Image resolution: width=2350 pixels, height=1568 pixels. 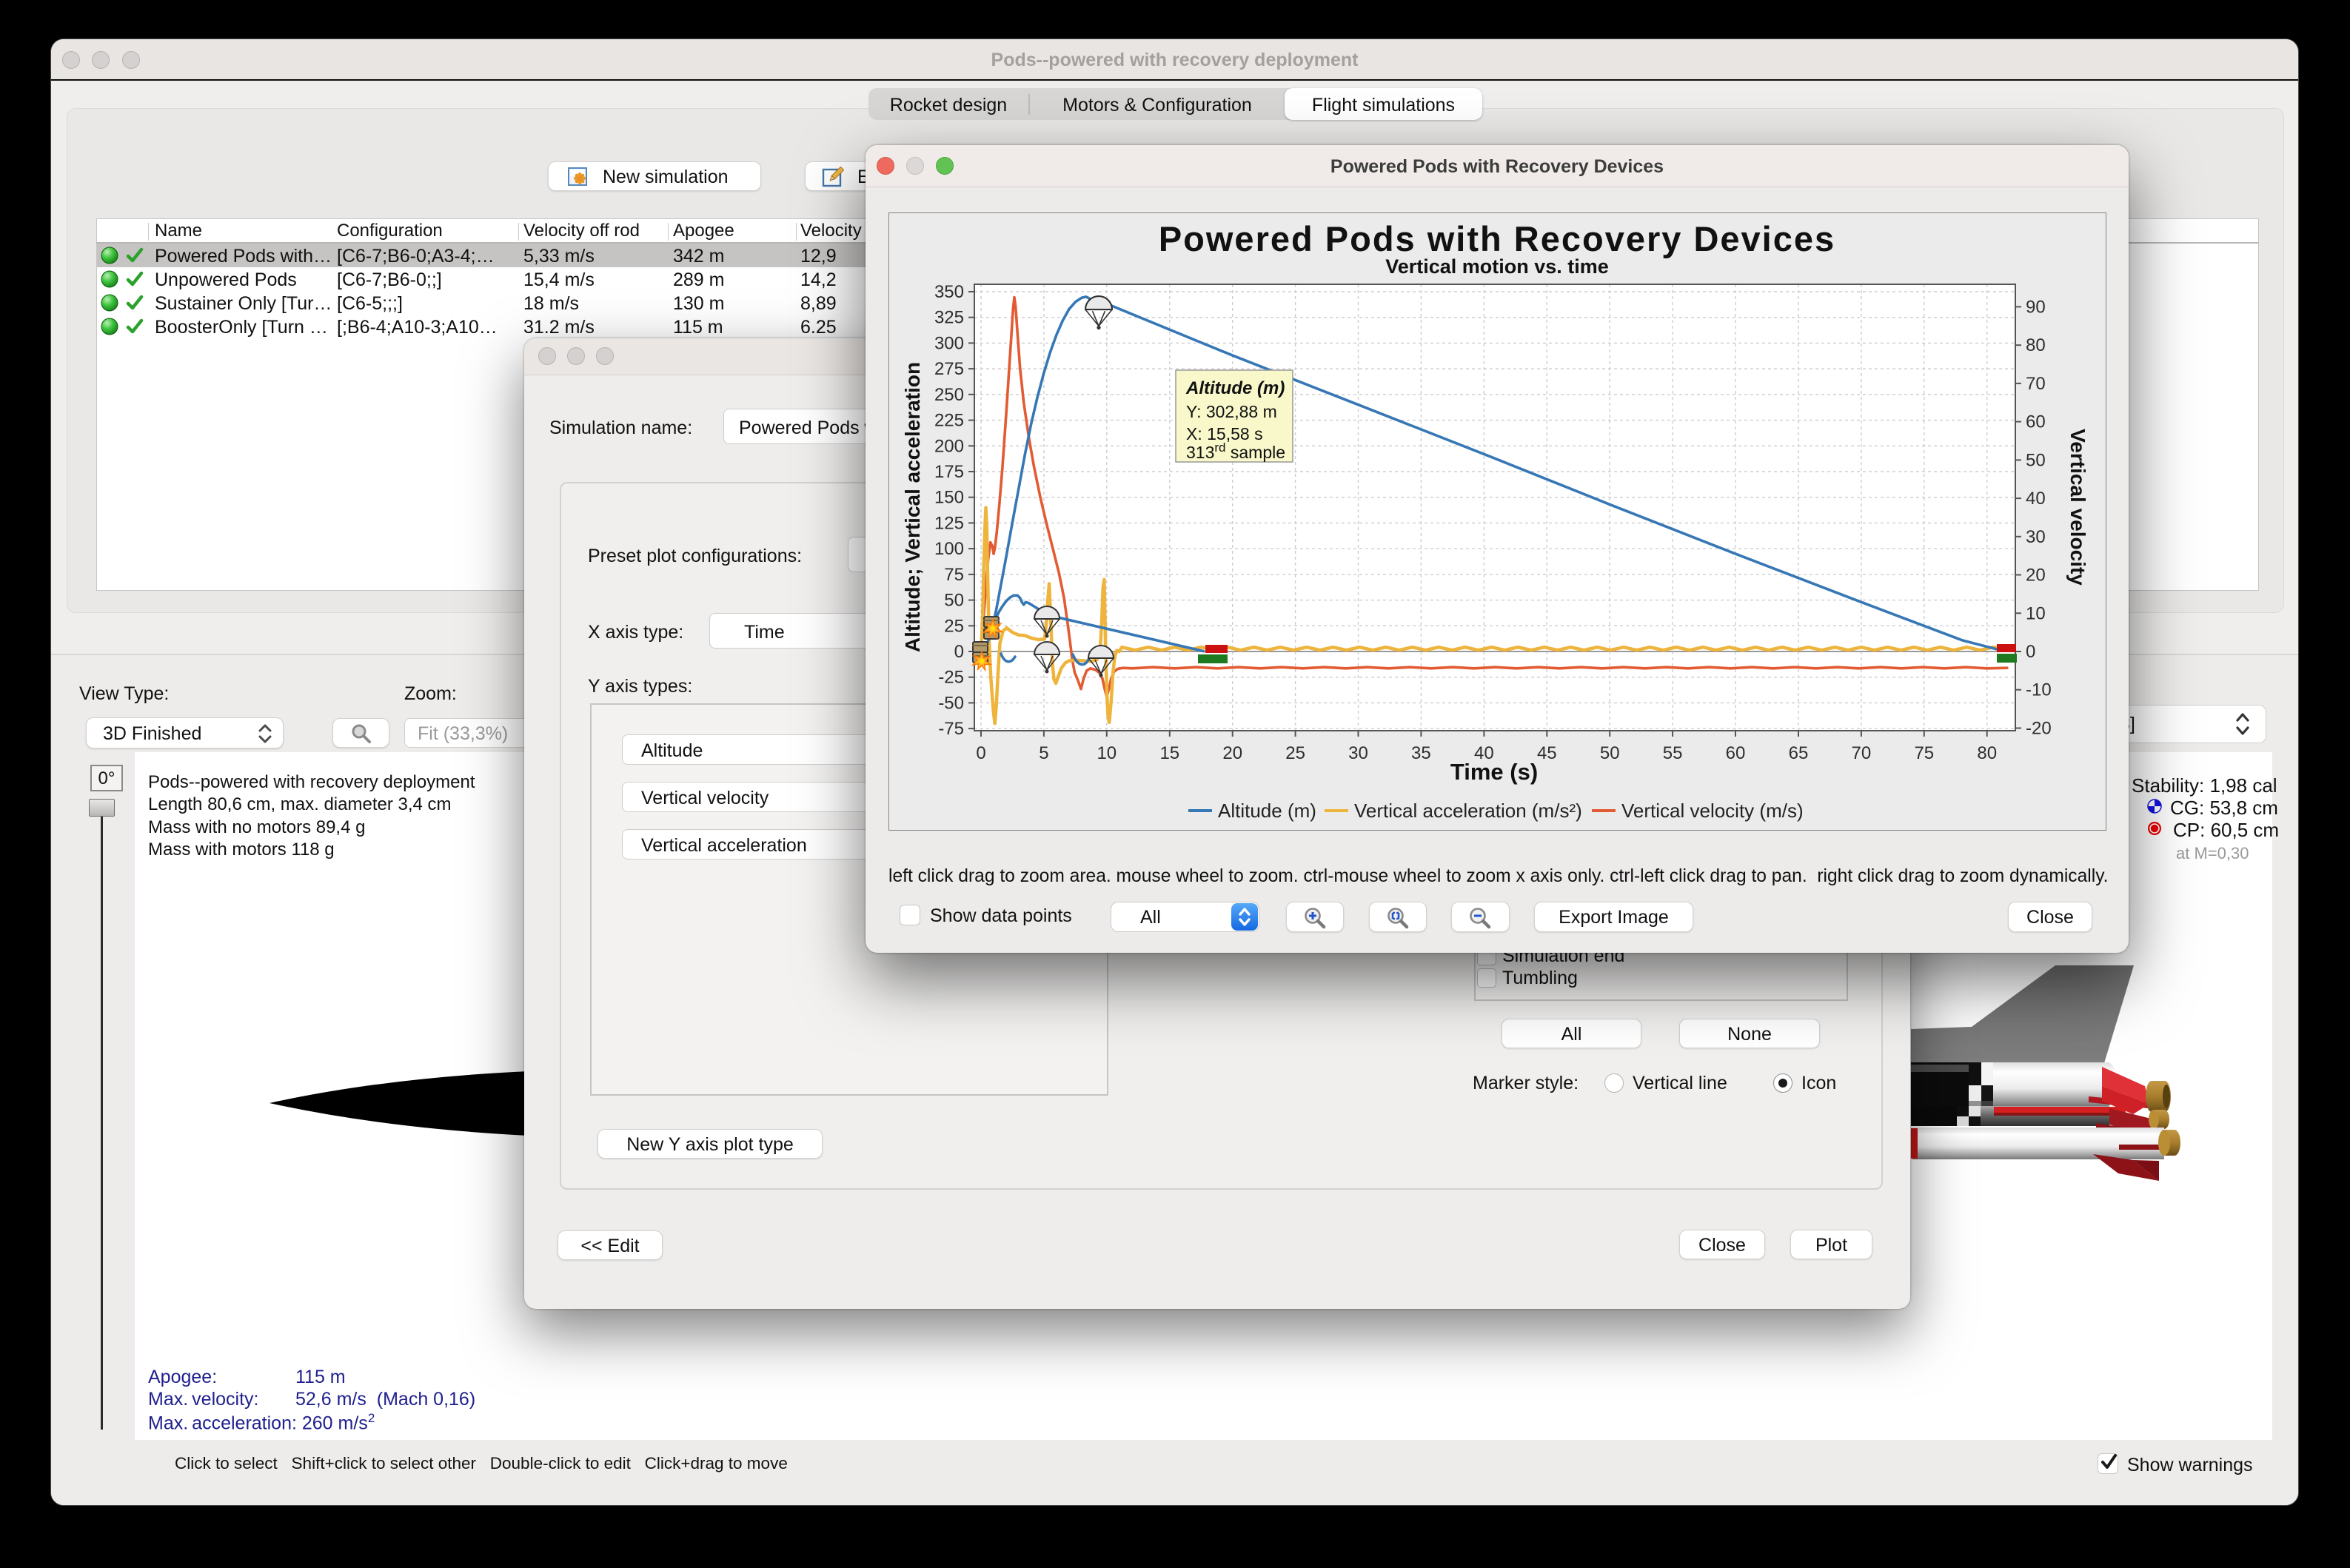 I want to click on svg-text: 125, so click(x=949, y=523).